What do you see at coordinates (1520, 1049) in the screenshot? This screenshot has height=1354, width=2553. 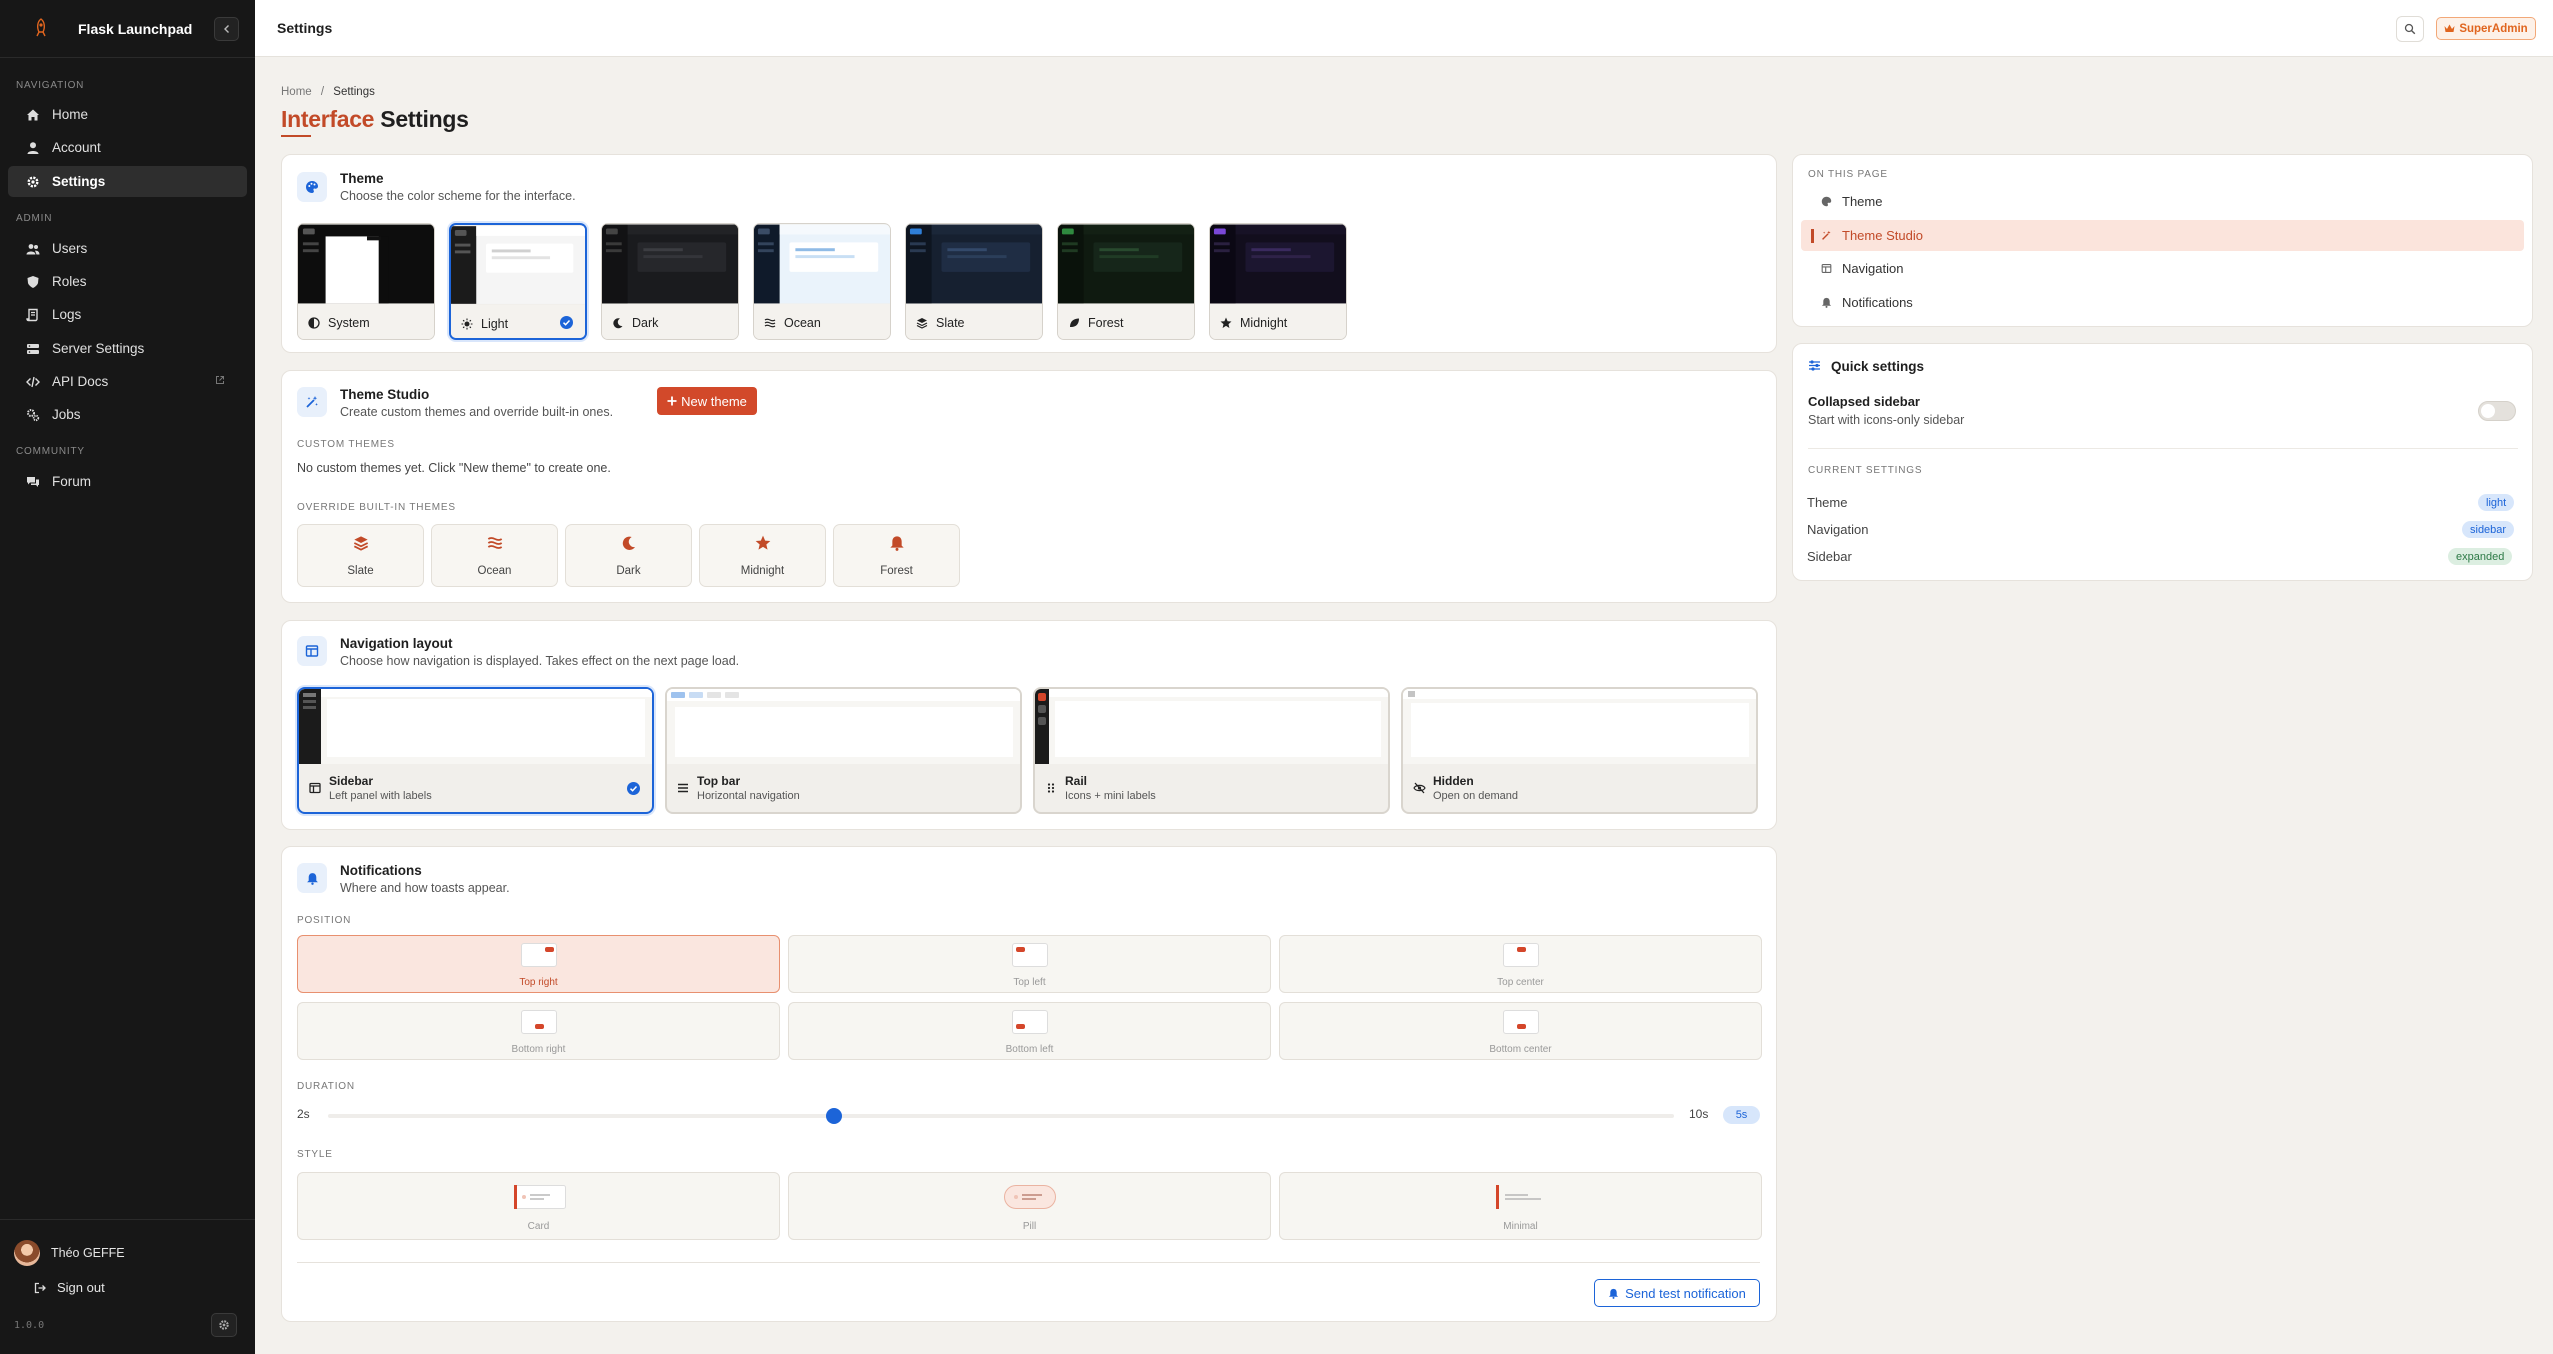 I see `position-option-label: Bottom center` at bounding box center [1520, 1049].